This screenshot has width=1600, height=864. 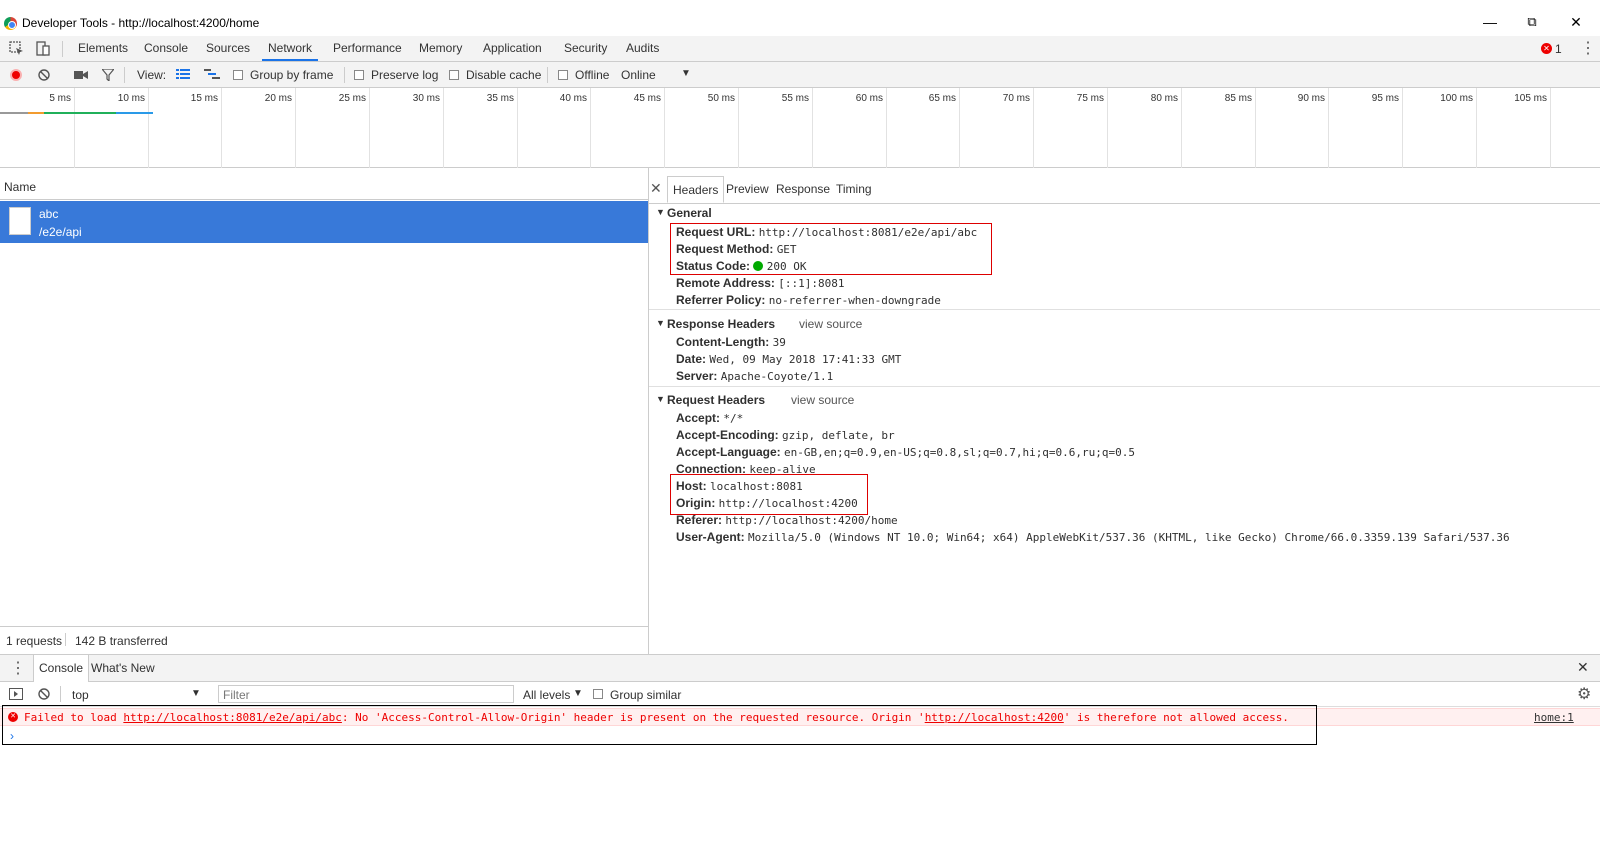 I want to click on timeline-tick-label: 75 ms, so click(x=1090, y=98).